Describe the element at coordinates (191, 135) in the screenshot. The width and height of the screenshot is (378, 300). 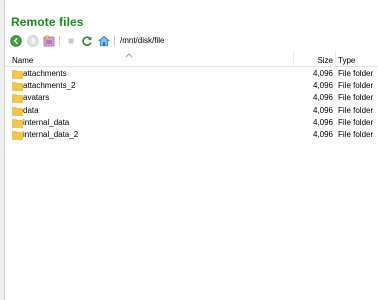
I see `file-row: internal_data_2 4,096 File folder` at that location.